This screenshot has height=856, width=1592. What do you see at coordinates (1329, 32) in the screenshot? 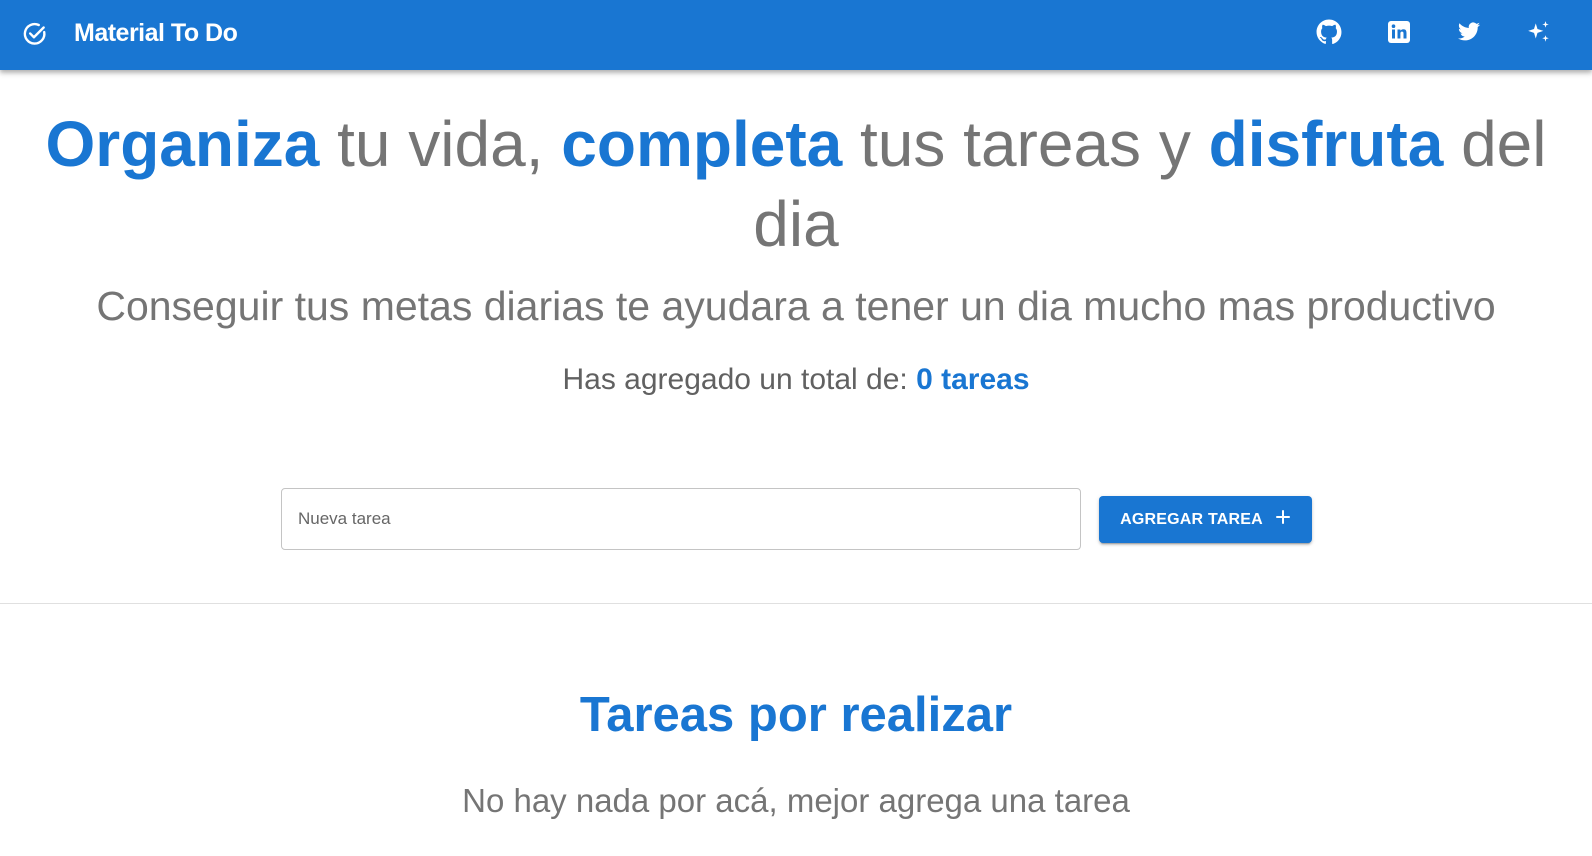
I see `github-icon` at bounding box center [1329, 32].